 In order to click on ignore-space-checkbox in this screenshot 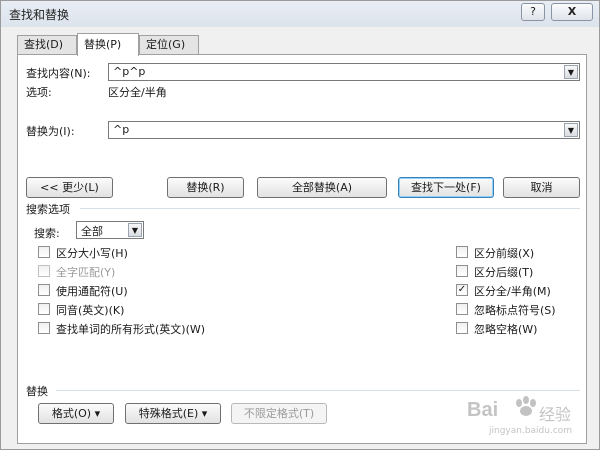, I will do `click(462, 328)`.